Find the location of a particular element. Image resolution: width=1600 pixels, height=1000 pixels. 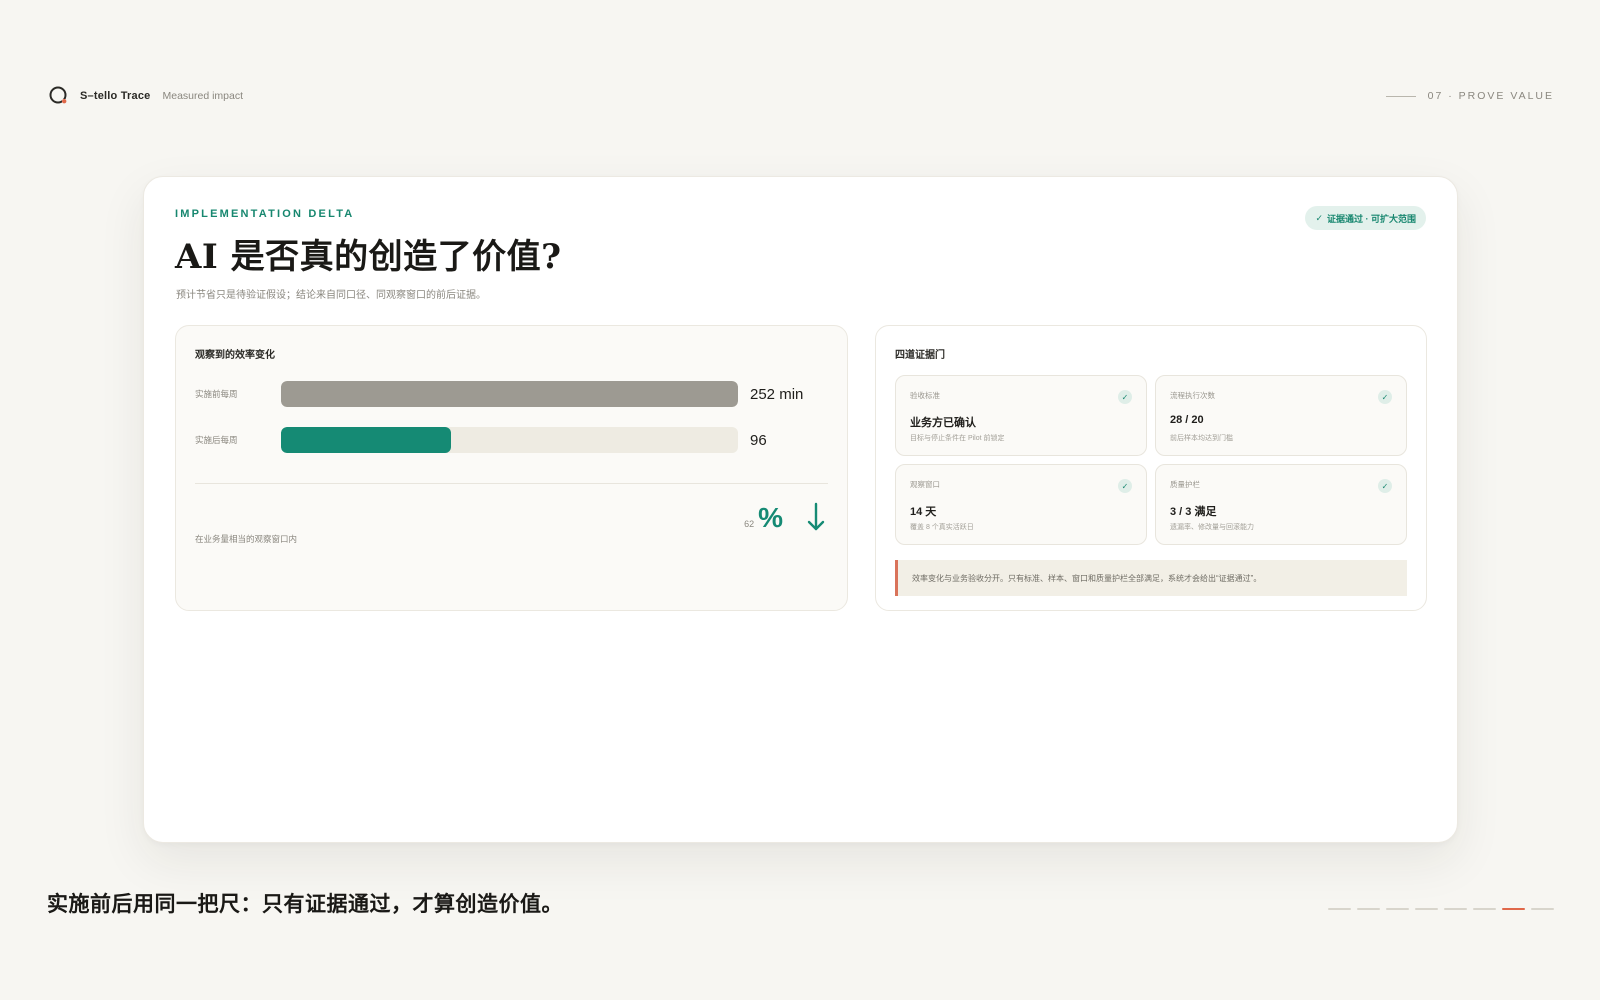

card-eyebrow: IMPLEMENTATION DELTA is located at coordinates (265, 214).